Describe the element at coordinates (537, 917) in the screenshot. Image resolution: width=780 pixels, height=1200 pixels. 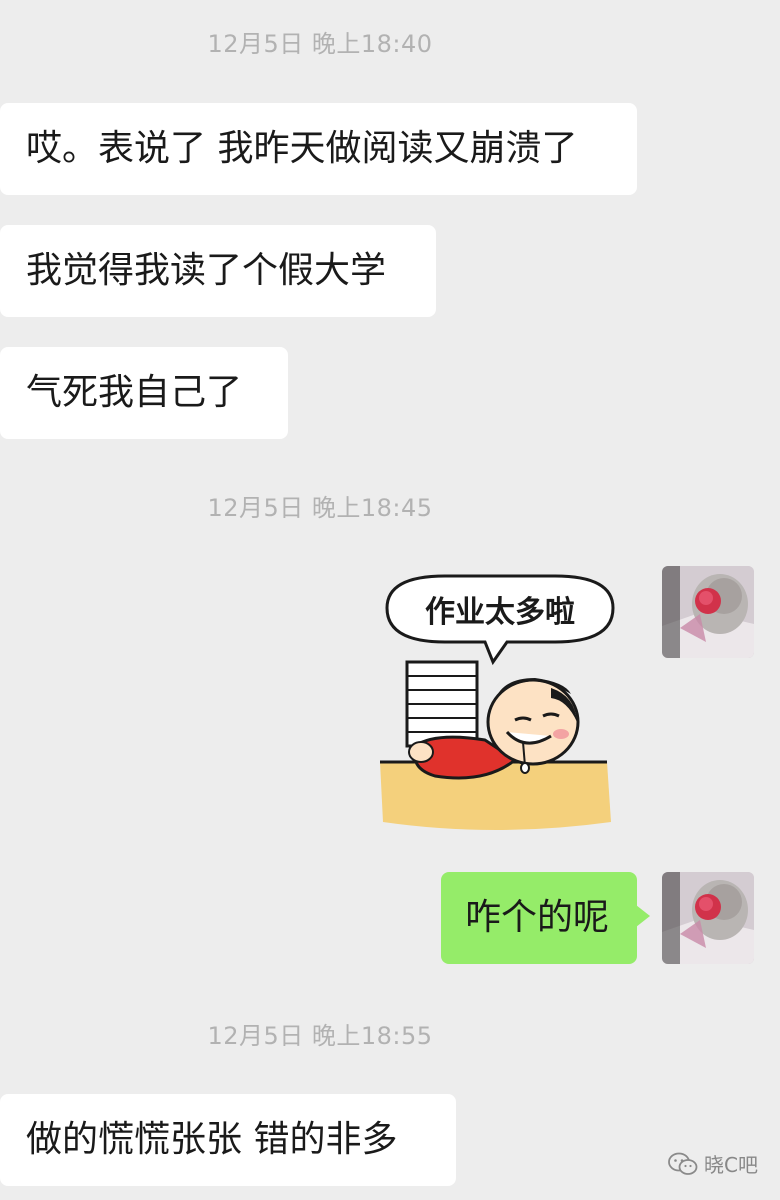
I see `message-text: 咋个的呢` at that location.